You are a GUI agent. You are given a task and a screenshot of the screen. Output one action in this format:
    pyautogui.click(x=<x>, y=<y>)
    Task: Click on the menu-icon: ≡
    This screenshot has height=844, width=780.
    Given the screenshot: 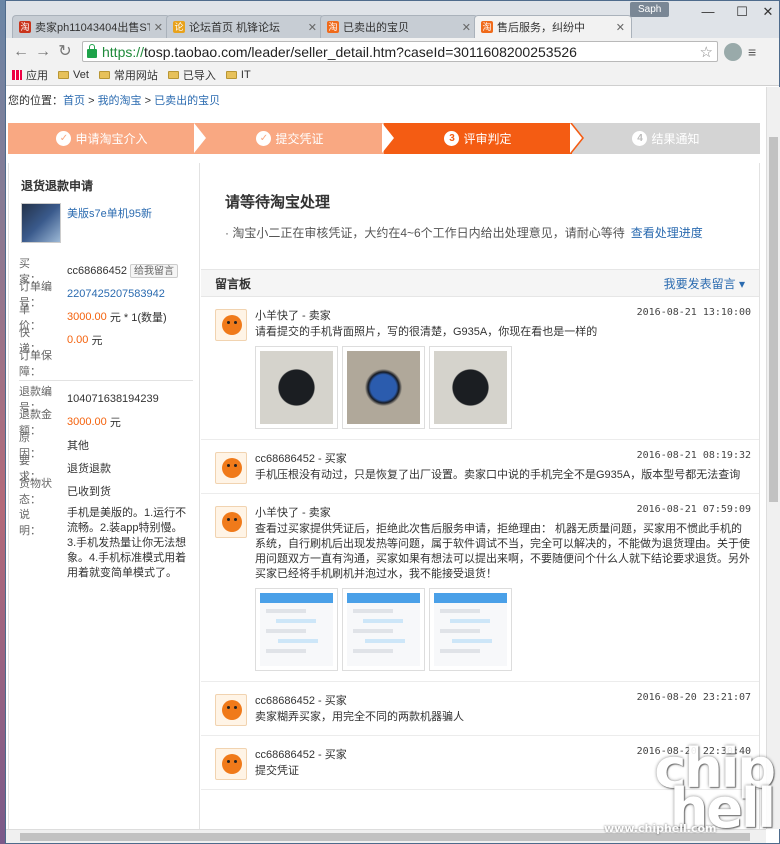 What is the action you would take?
    pyautogui.click(x=752, y=52)
    